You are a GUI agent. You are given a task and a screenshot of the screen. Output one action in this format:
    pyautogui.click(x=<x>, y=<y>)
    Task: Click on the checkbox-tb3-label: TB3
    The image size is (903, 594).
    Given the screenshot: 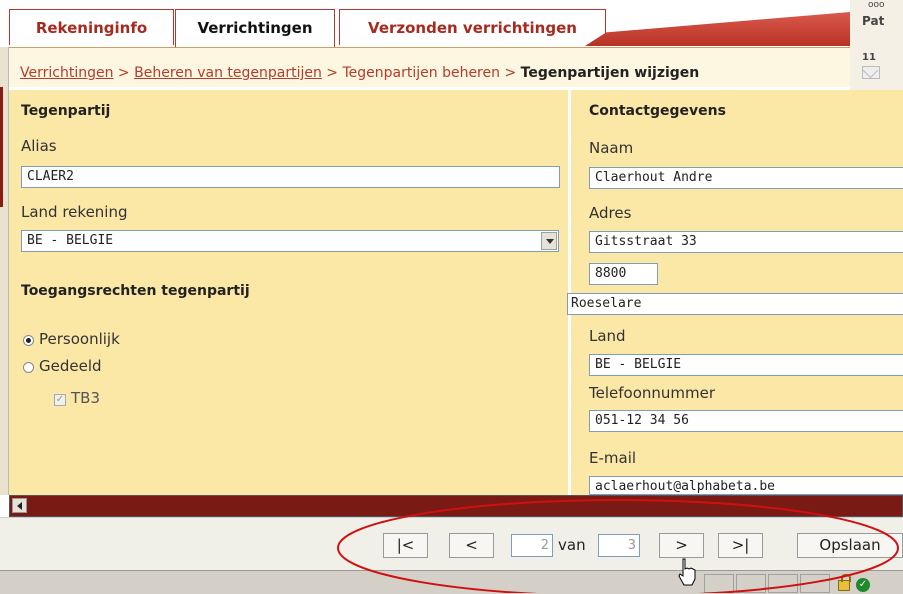 What is the action you would take?
    pyautogui.click(x=85, y=398)
    